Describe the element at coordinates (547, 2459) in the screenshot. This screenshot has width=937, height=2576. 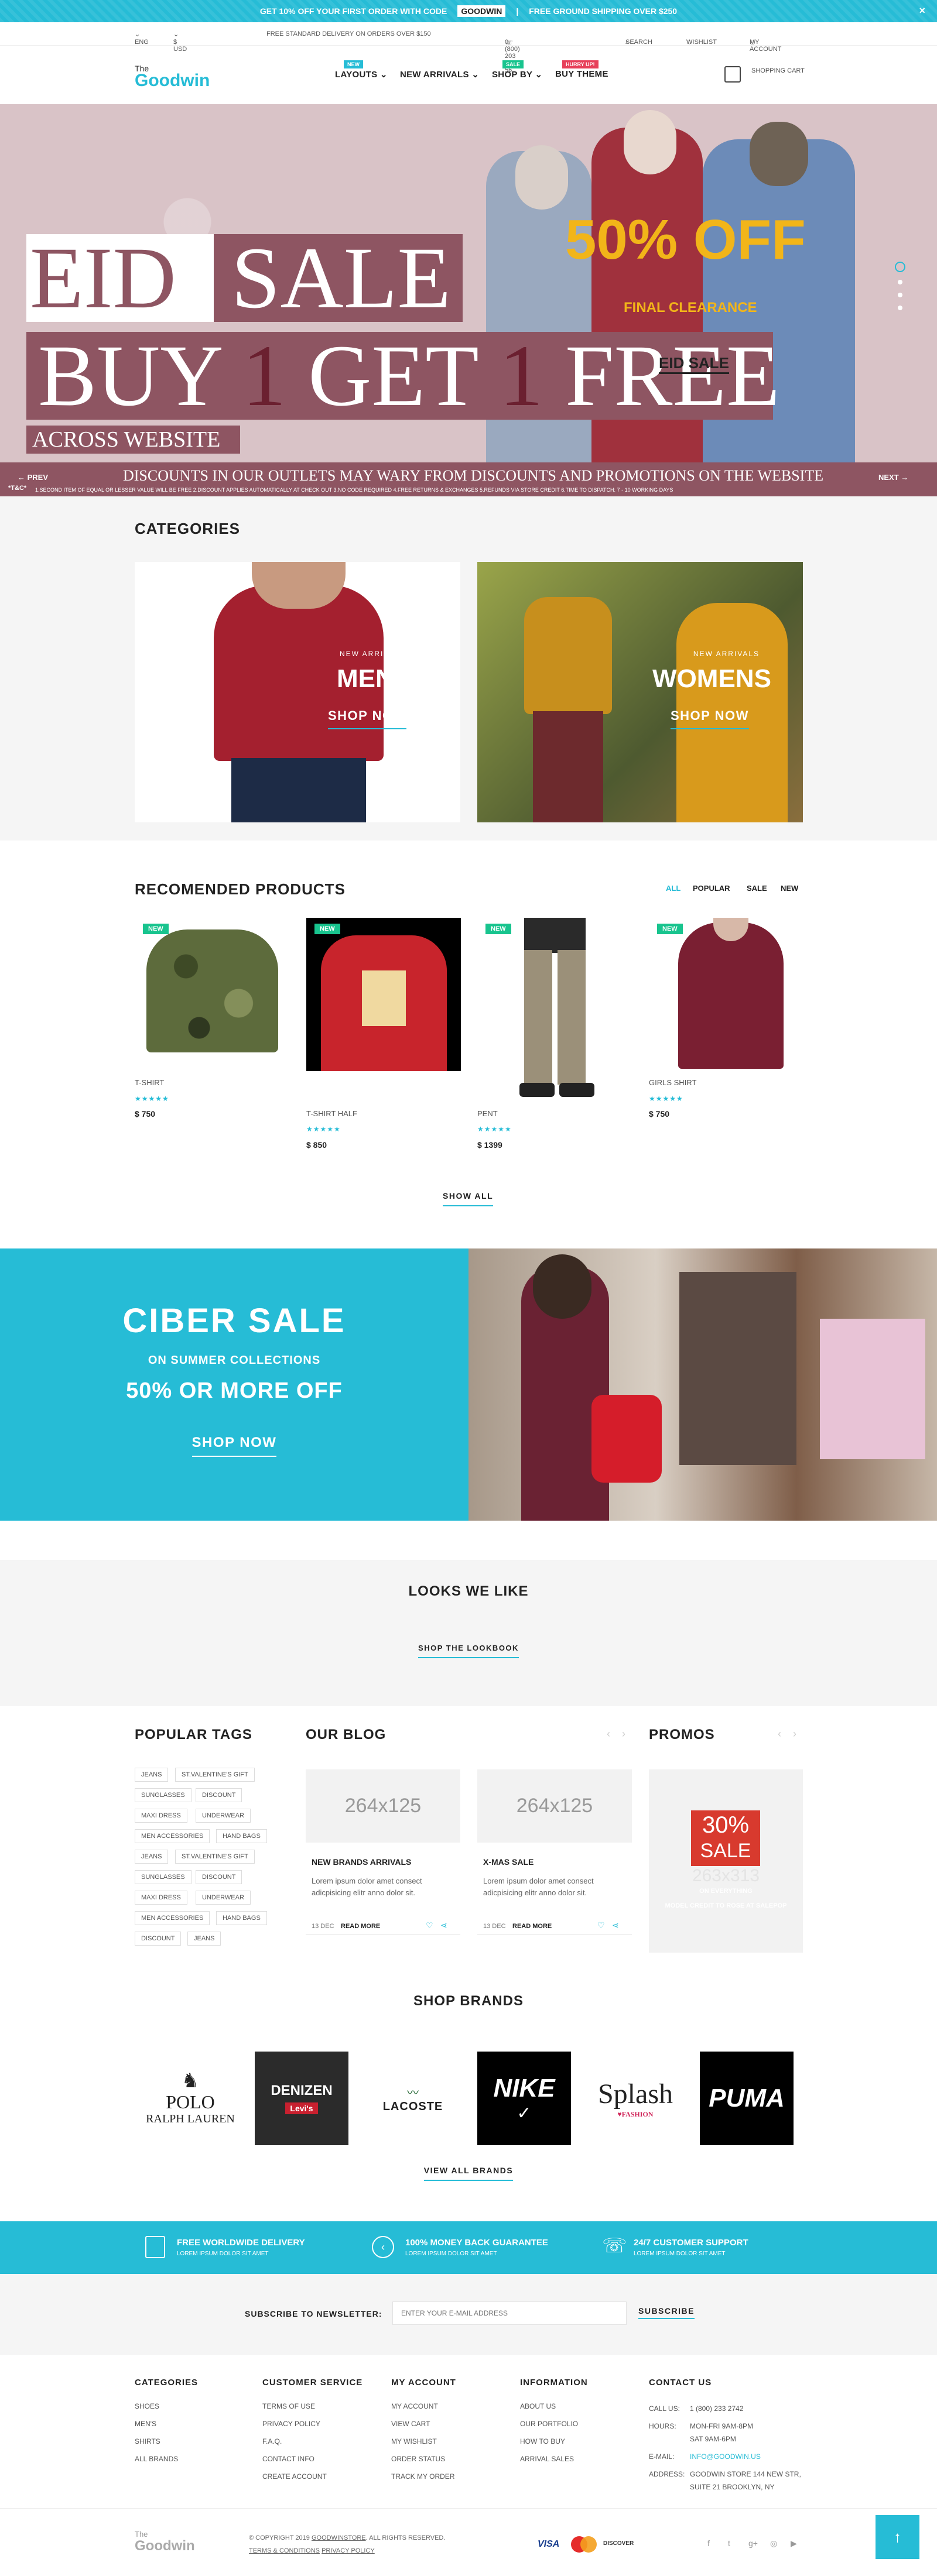
I see `footer-link: ARRIVAL SALES` at that location.